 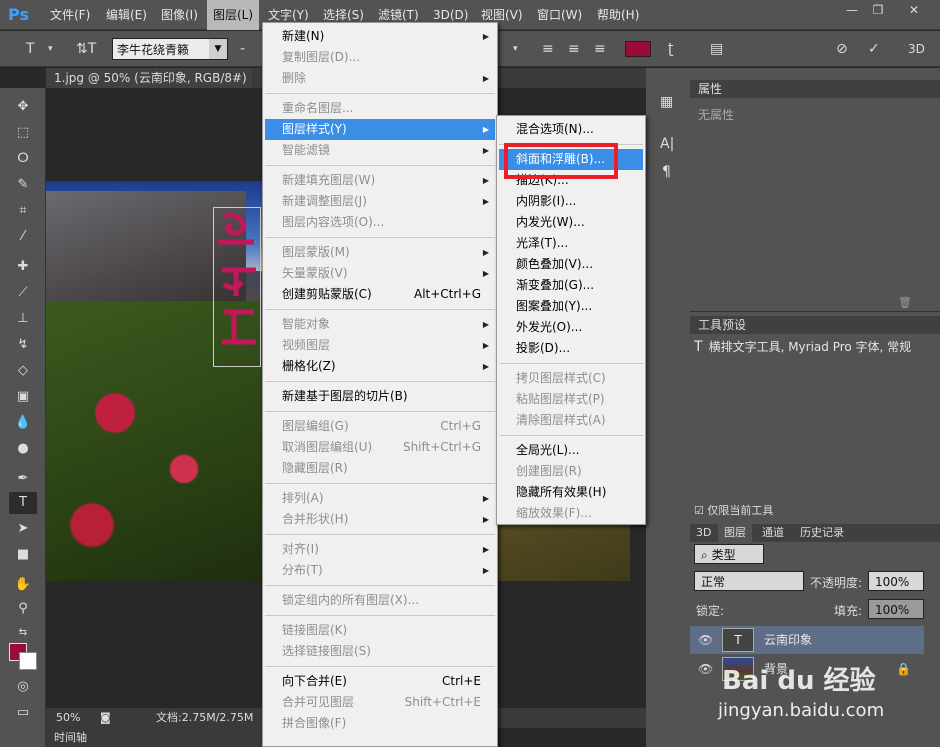 I want to click on menu-item: 分布(T) ▶, so click(x=380, y=570).